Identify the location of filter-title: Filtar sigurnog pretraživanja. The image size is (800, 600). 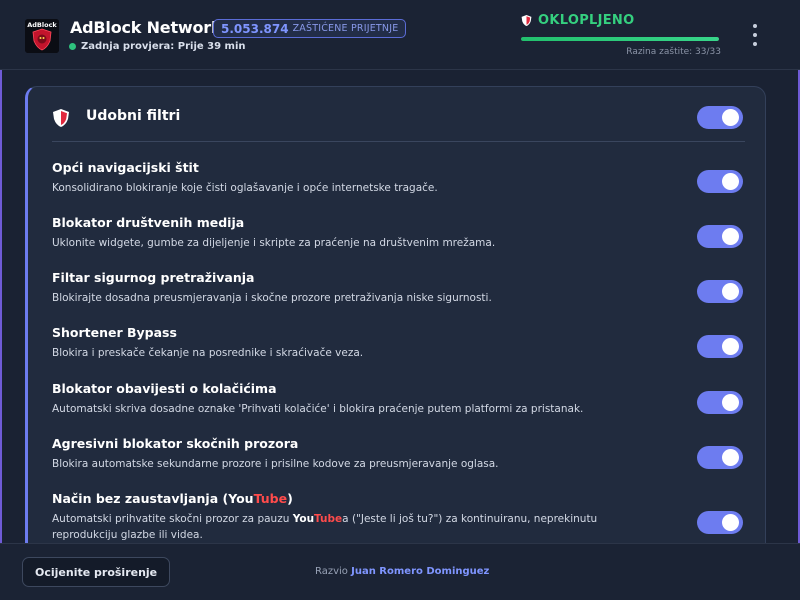
(153, 277).